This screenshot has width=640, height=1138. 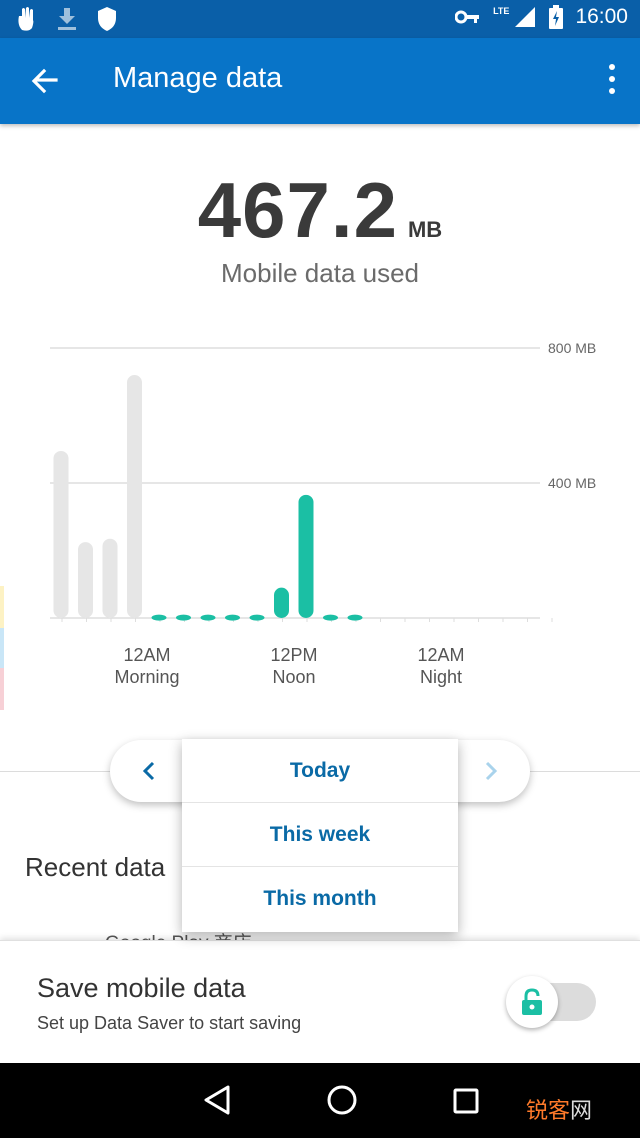 What do you see at coordinates (466, 1101) in the screenshot?
I see `nav-recents-icon` at bounding box center [466, 1101].